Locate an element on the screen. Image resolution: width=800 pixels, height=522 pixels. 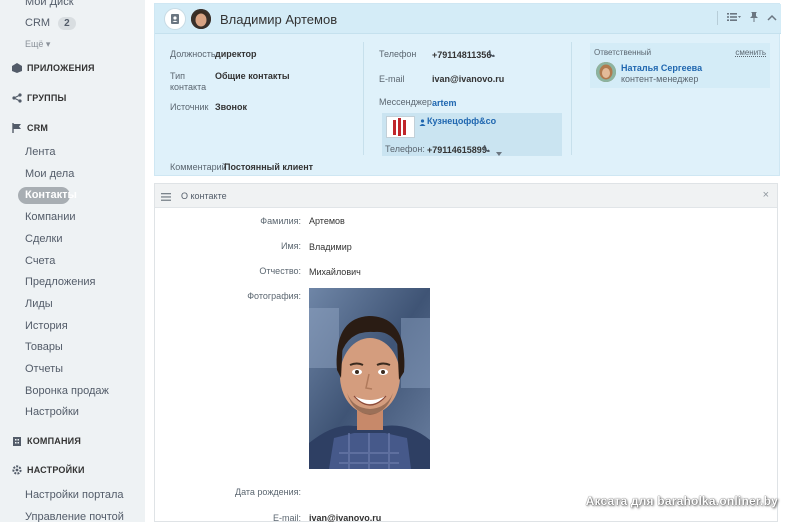
pin-icon is located at coordinates (754, 18).